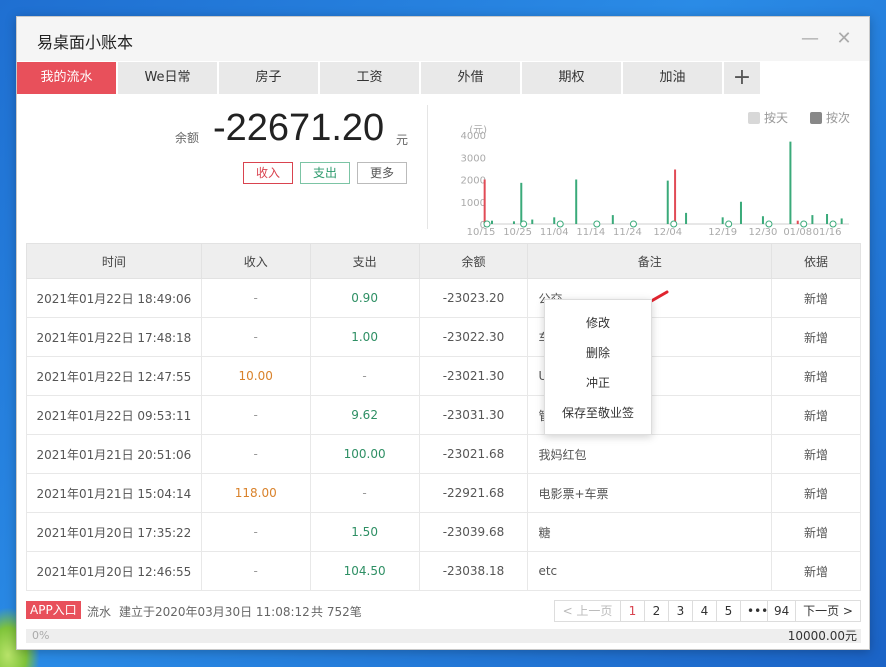  I want to click on balance-unit: 元, so click(402, 140).